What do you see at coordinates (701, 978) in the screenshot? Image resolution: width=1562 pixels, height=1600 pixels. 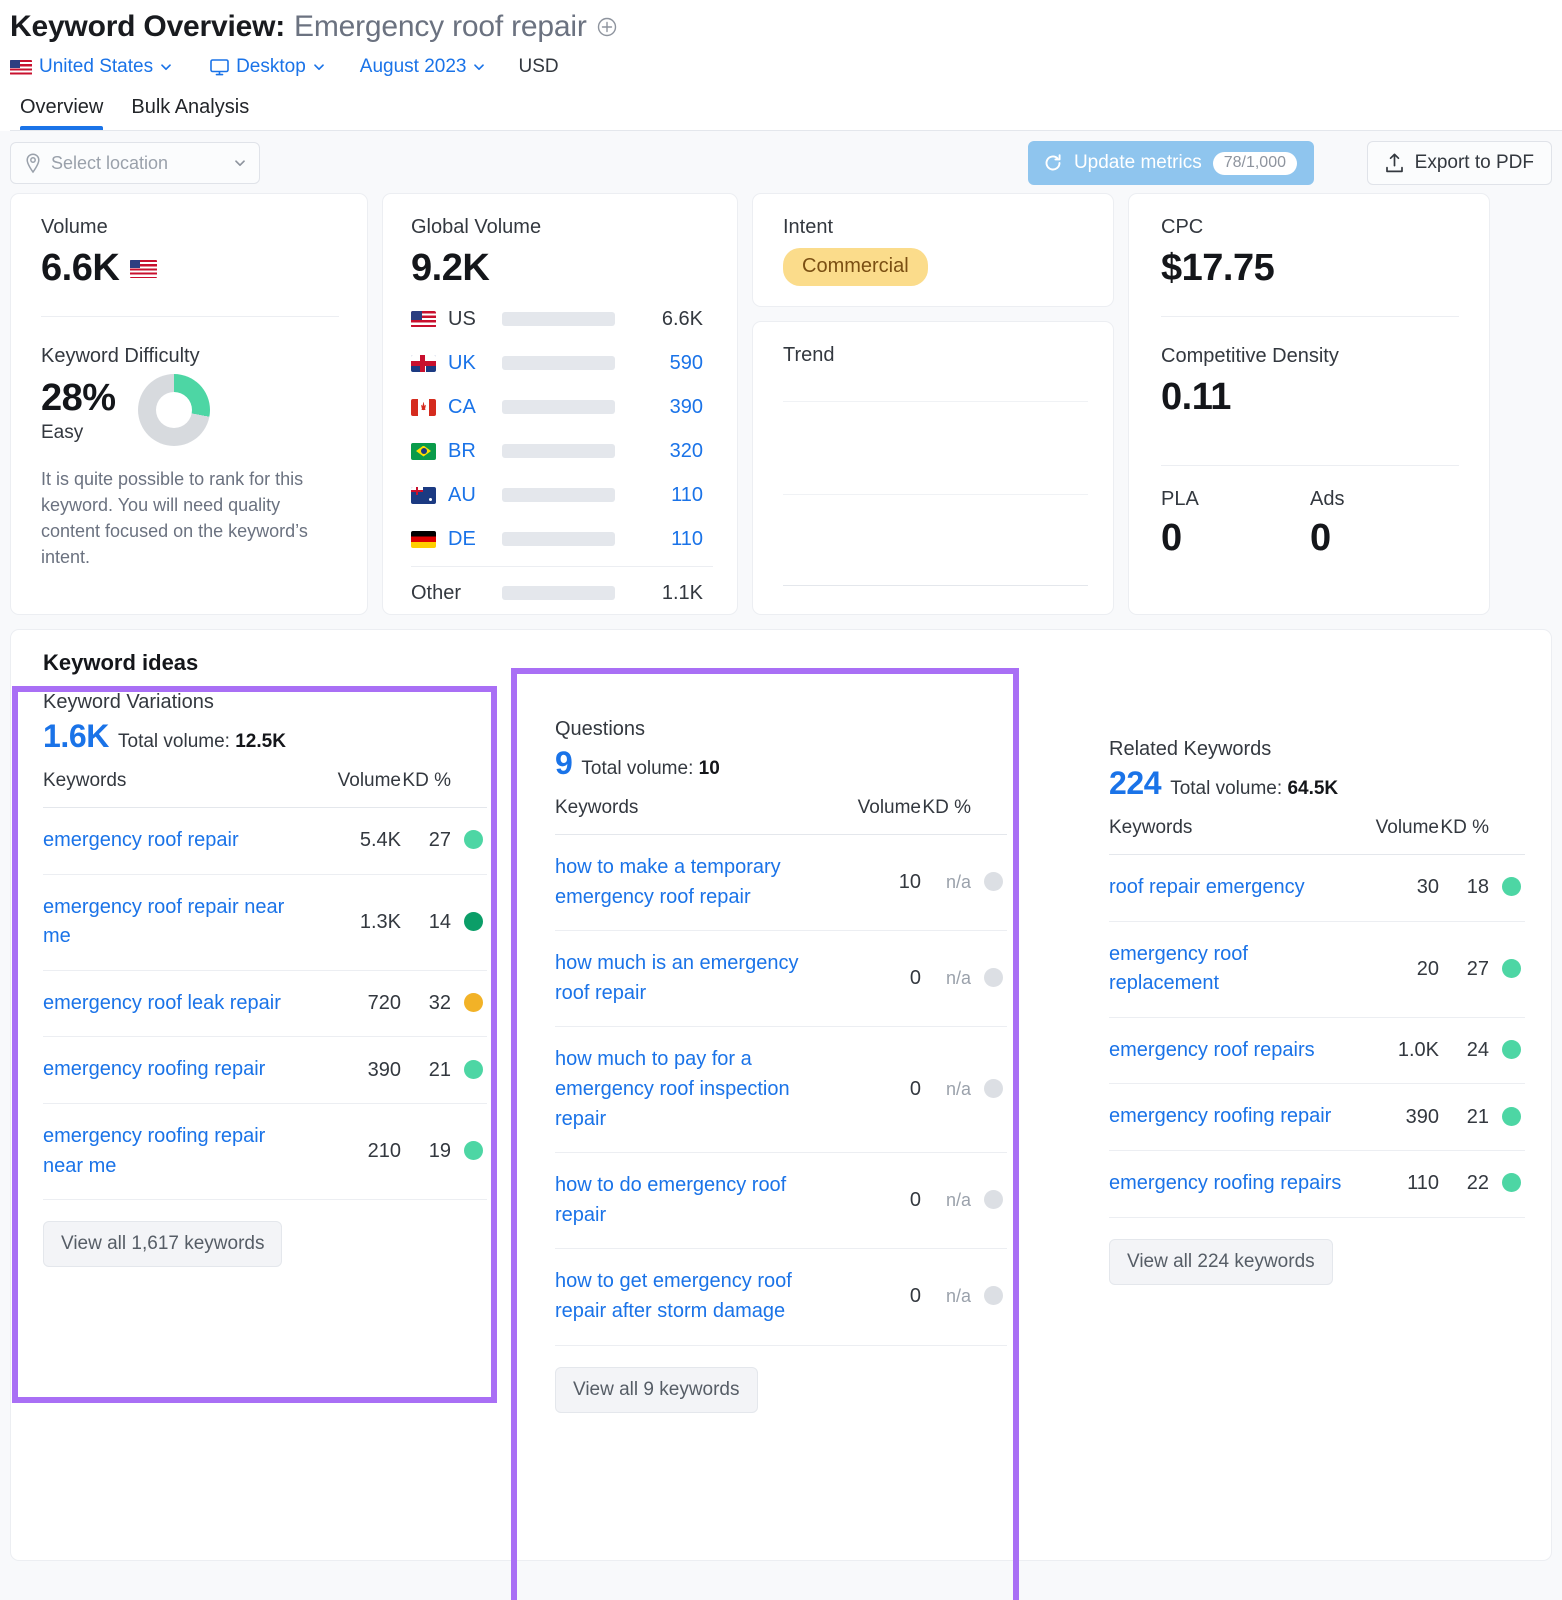 I see `keyword-link: how much is an emergency roof repair` at bounding box center [701, 978].